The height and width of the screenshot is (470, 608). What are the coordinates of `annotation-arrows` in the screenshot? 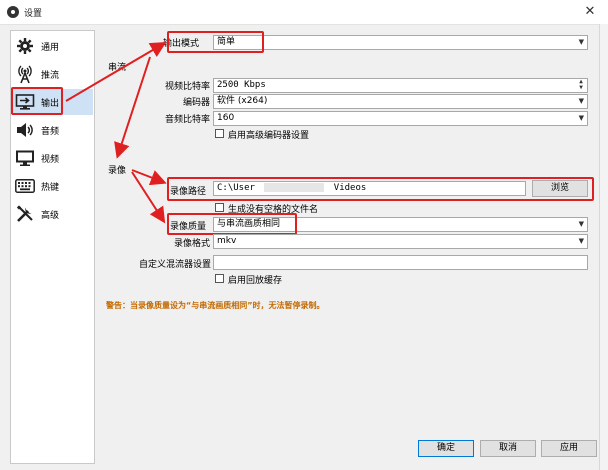 It's located at (116, 132).